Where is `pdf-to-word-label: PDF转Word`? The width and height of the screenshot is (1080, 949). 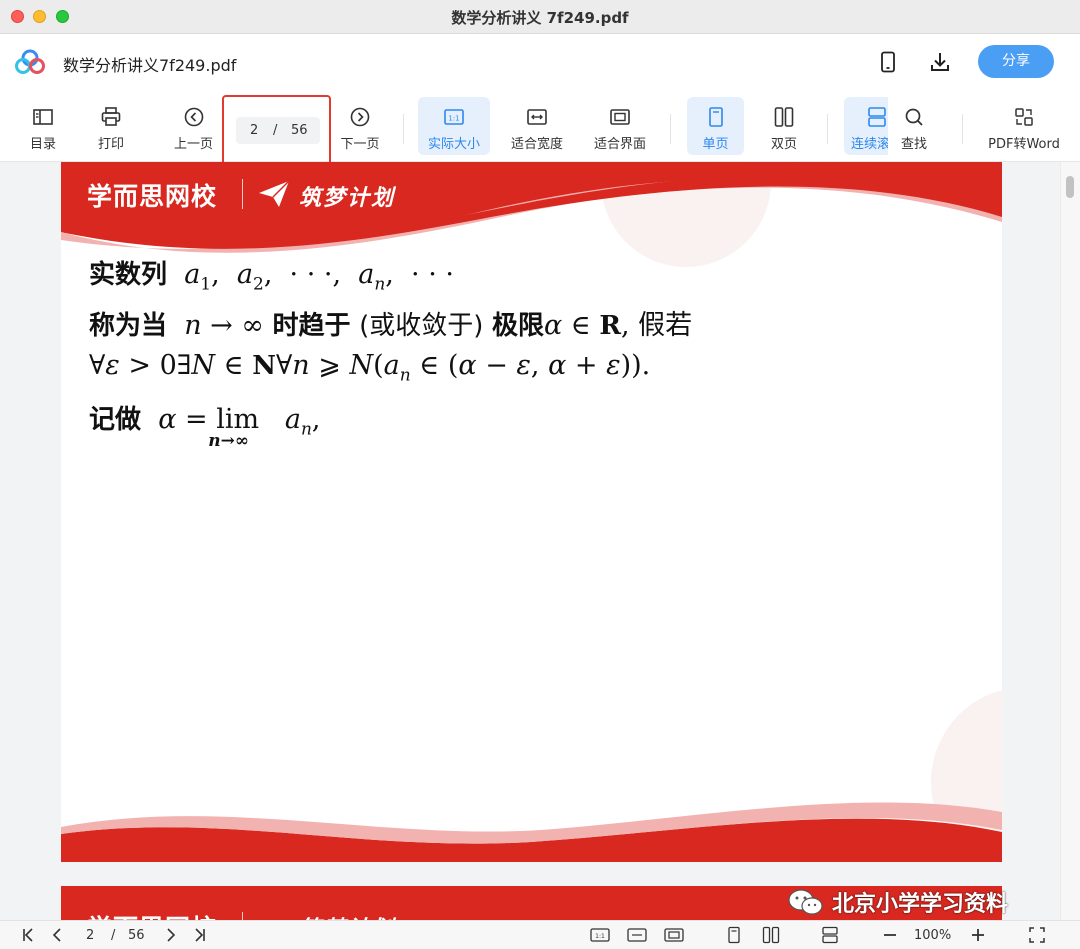
pdf-to-word-label: PDF转Word is located at coordinates (1024, 144).